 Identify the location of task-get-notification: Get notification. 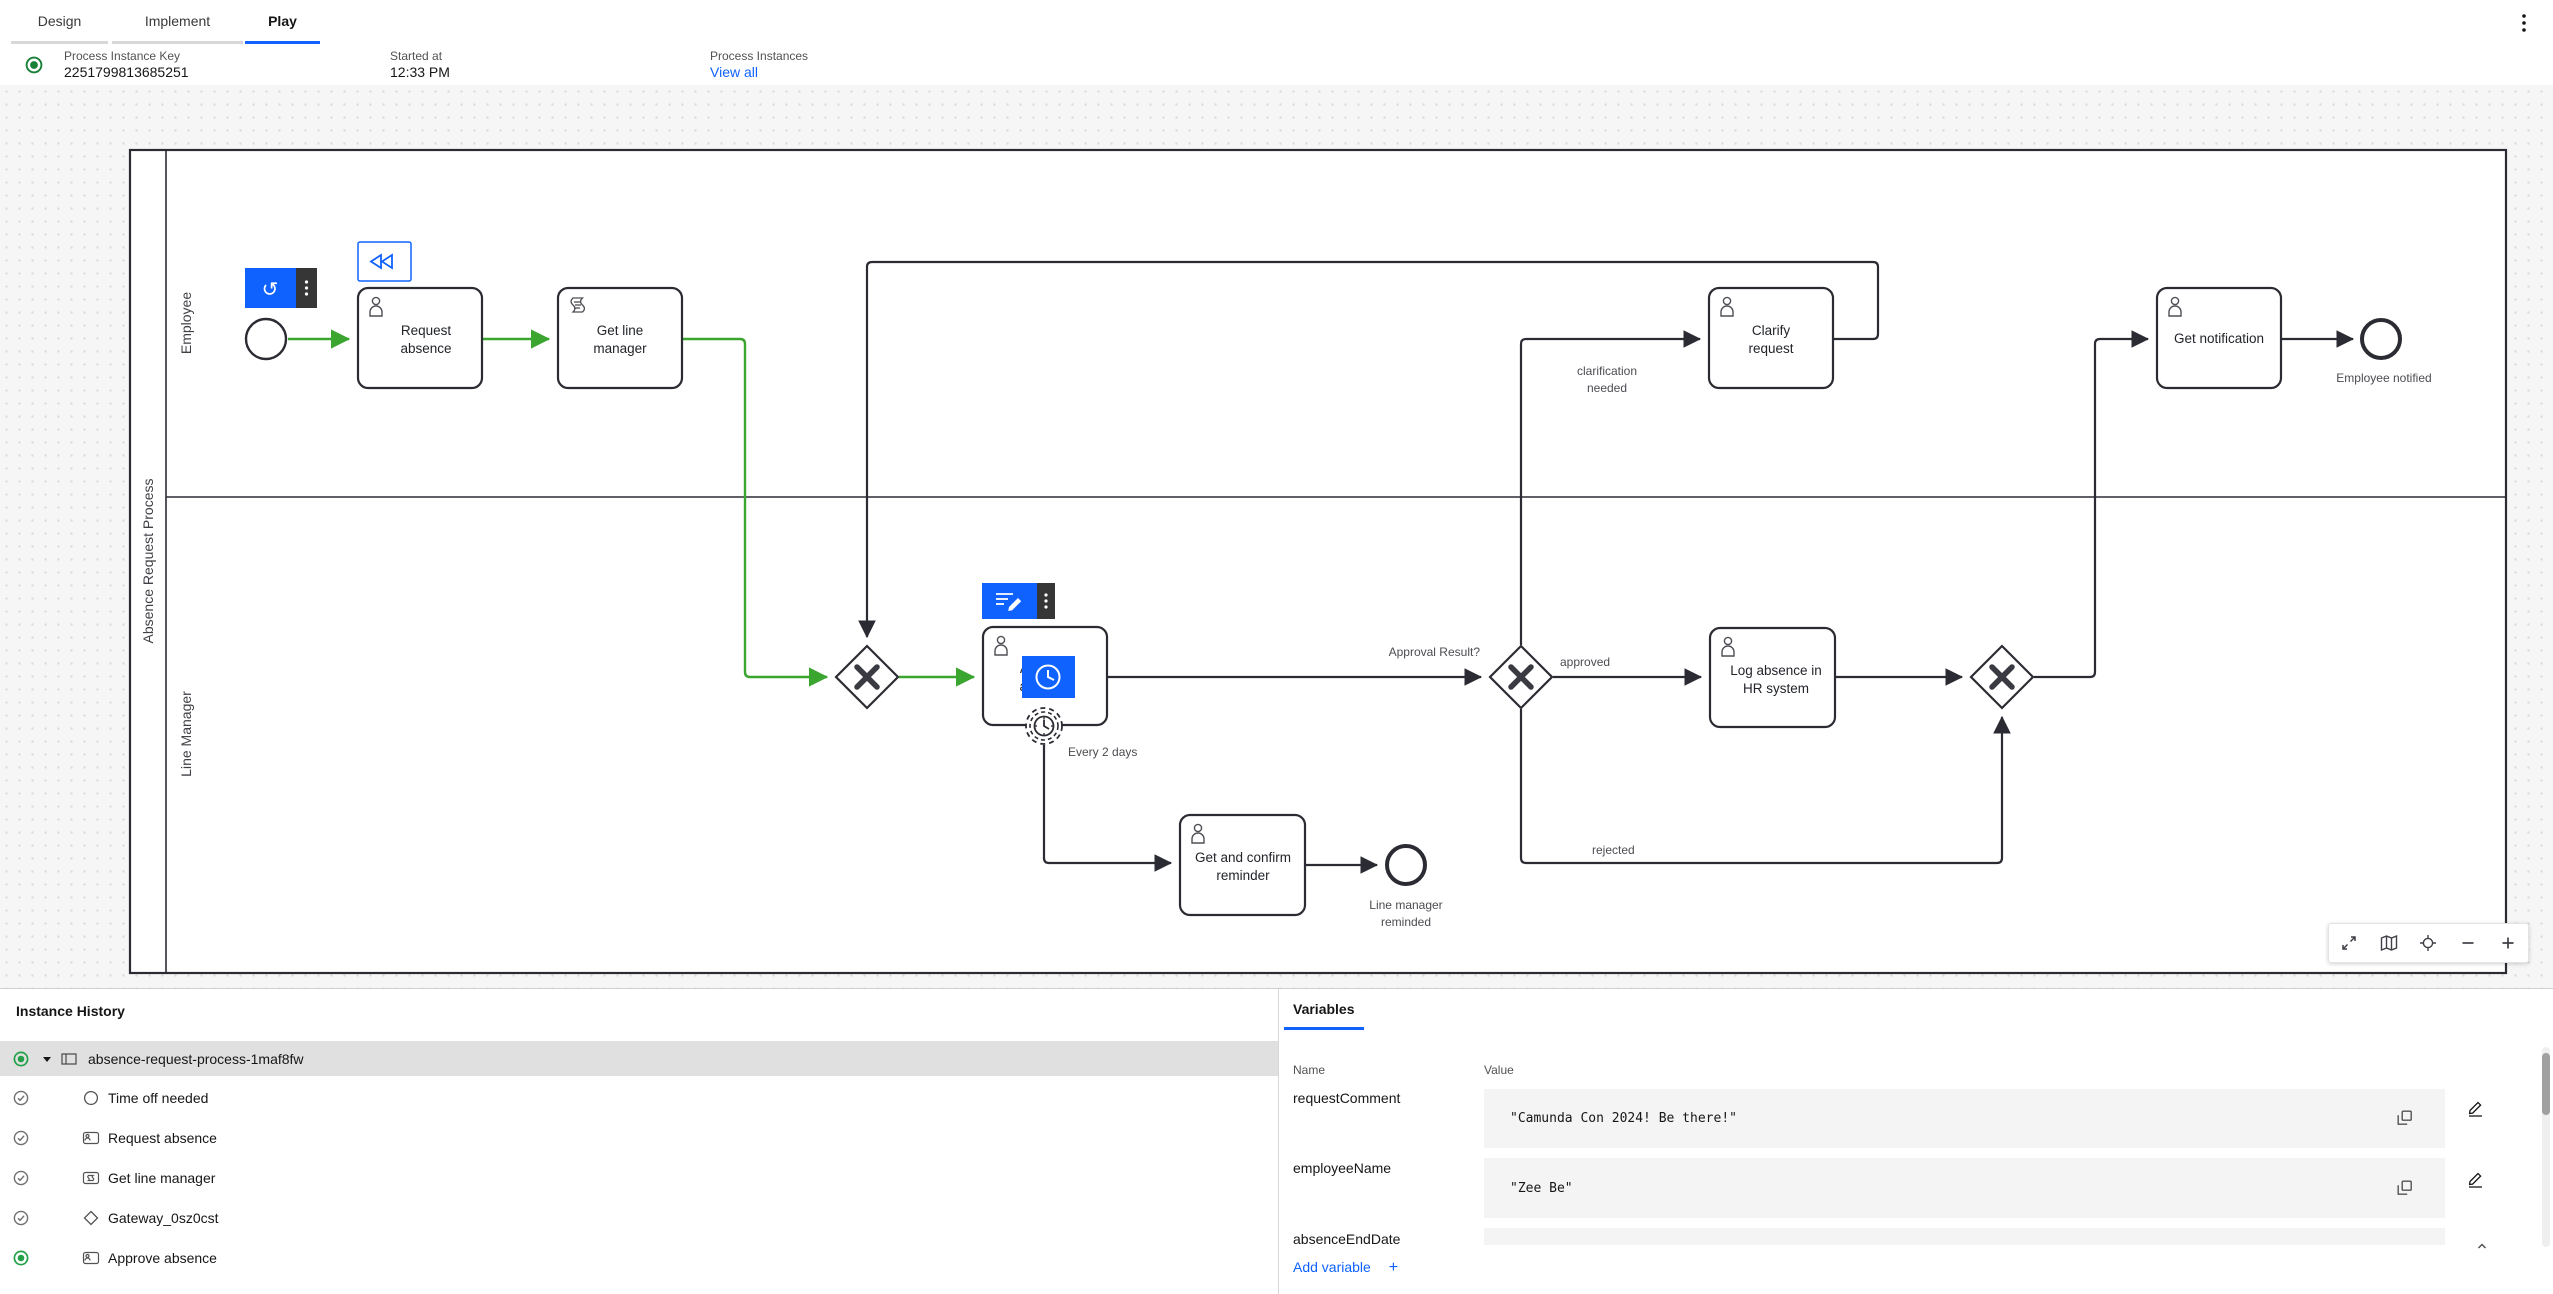
(2219, 338).